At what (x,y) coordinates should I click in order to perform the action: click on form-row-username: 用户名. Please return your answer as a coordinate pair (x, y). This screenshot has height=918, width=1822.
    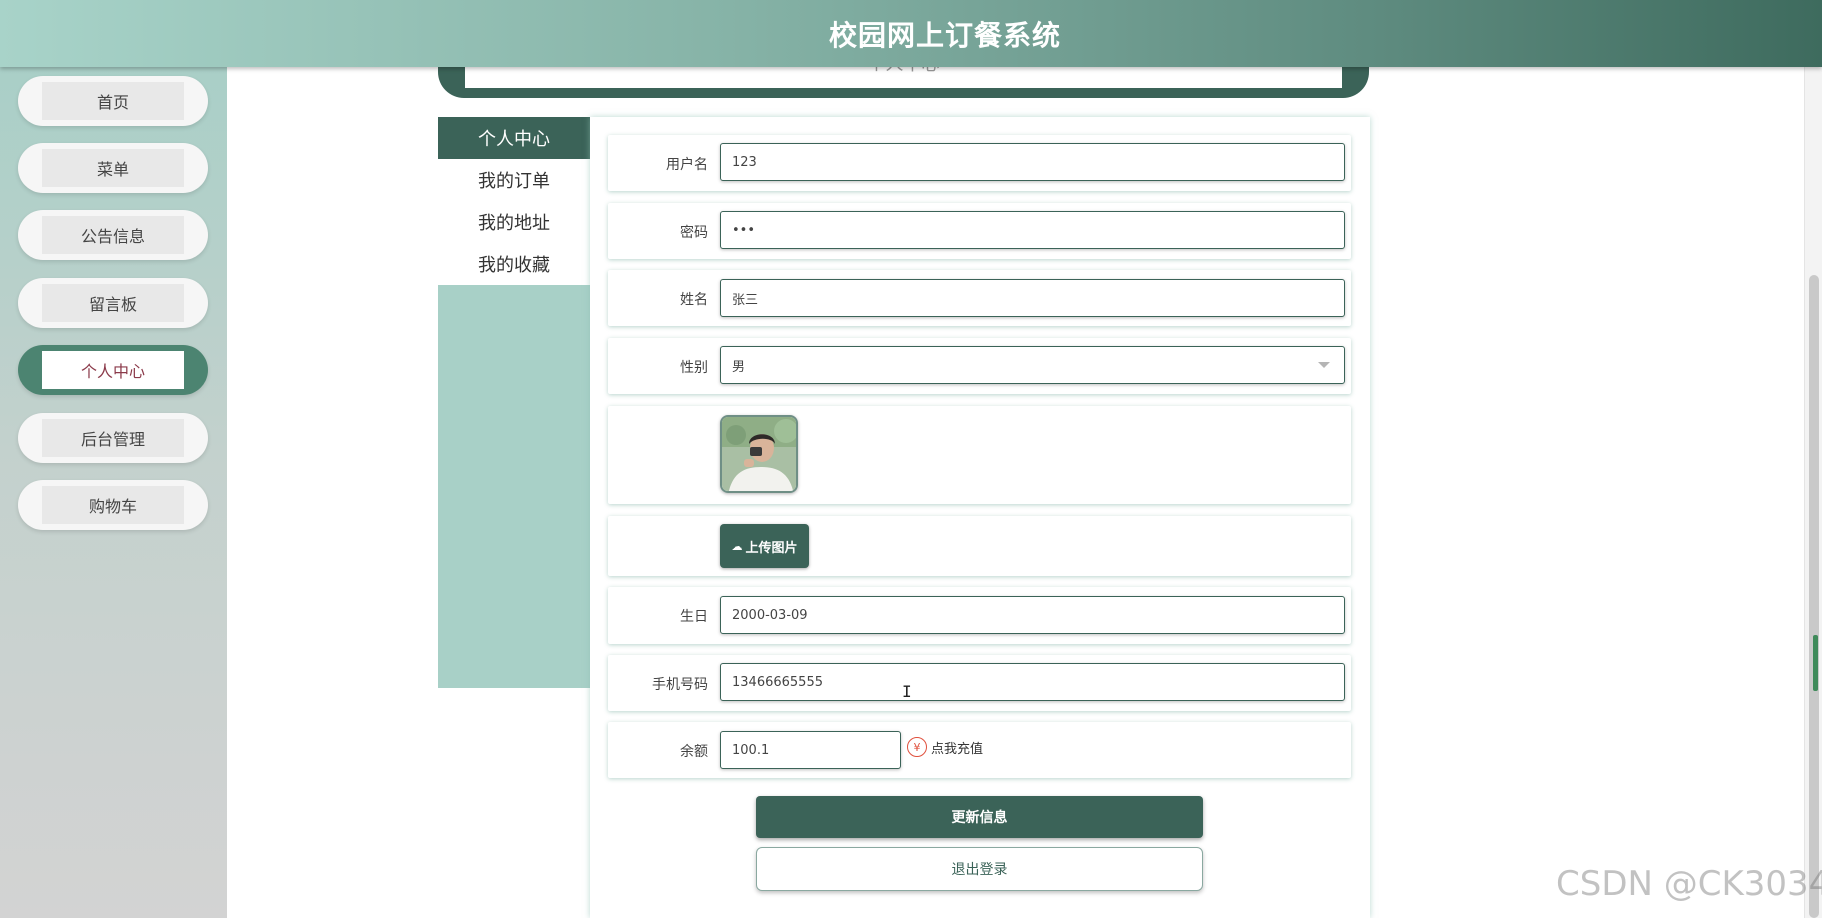
    Looking at the image, I should click on (979, 163).